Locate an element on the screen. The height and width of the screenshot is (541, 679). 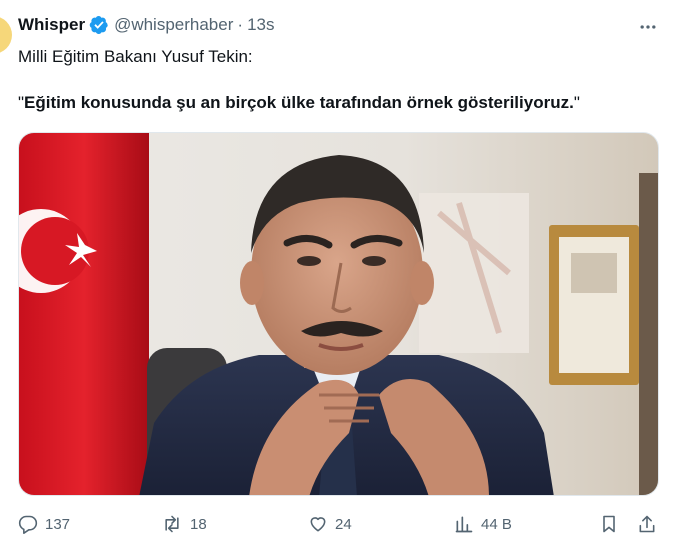
views-button: 44 B is located at coordinates (483, 524).